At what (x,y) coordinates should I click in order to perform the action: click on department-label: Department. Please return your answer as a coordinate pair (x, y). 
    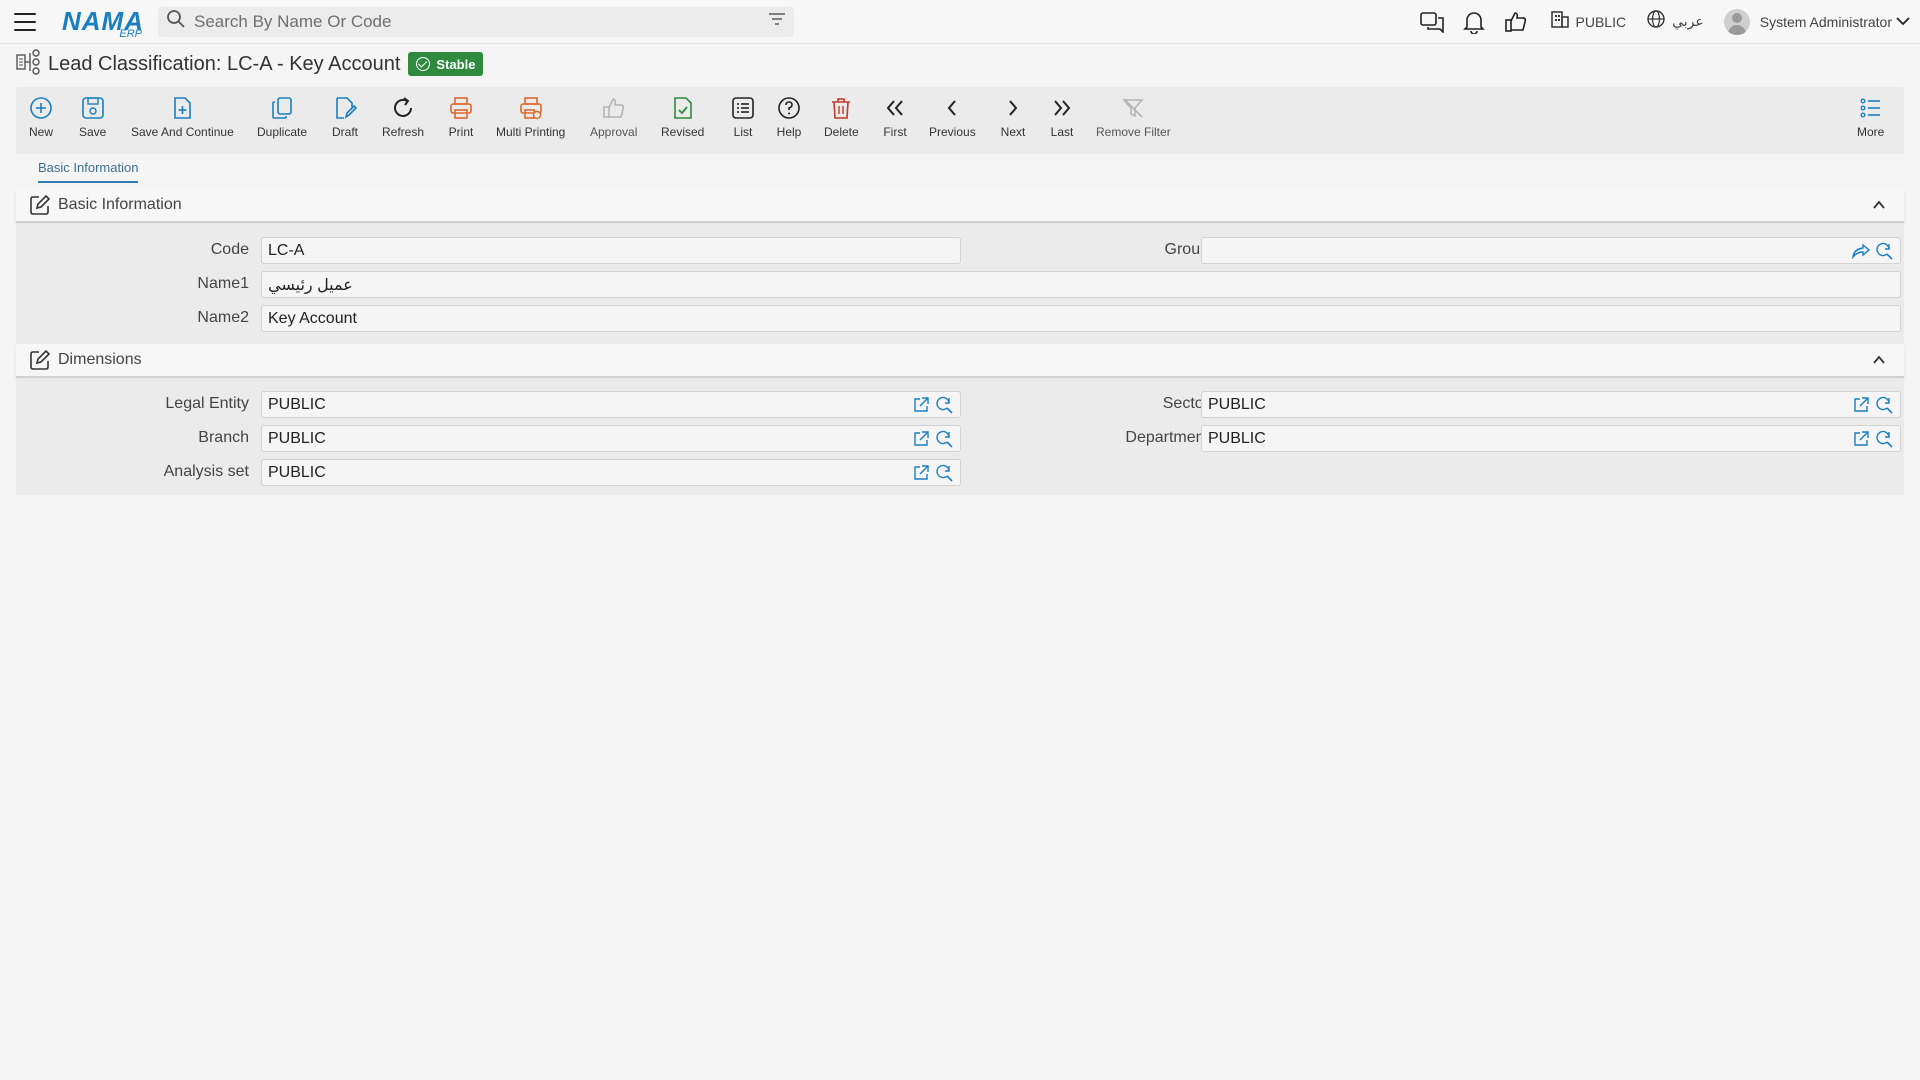
    Looking at the image, I should click on (1167, 437).